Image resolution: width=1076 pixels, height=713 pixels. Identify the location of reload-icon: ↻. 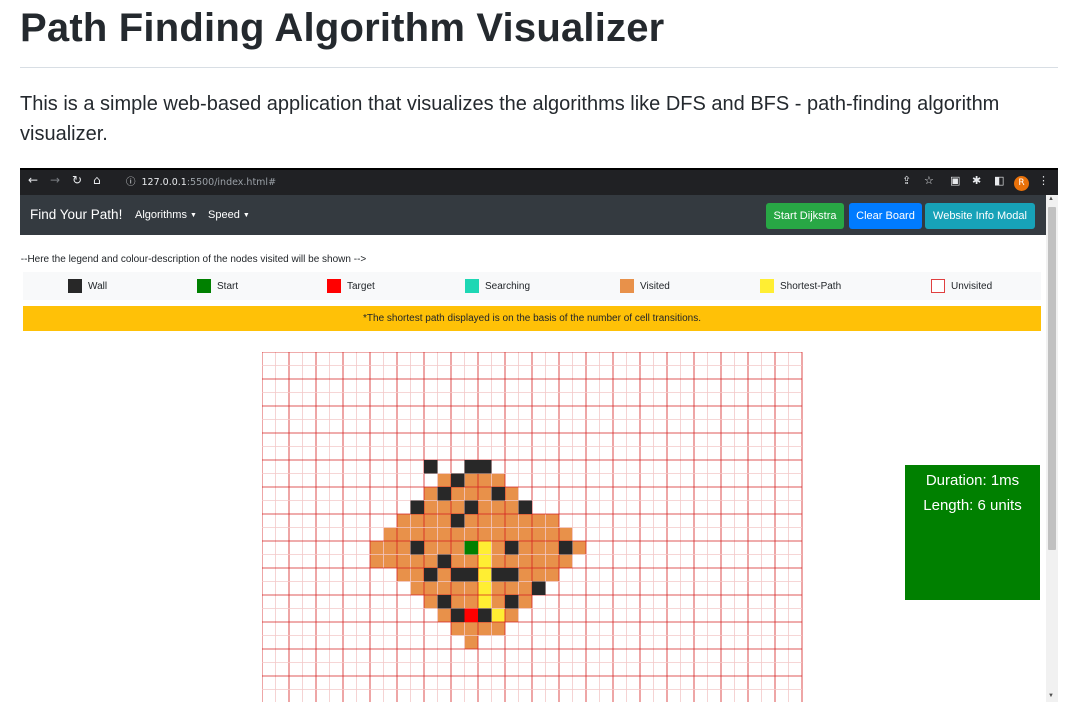
(77, 180).